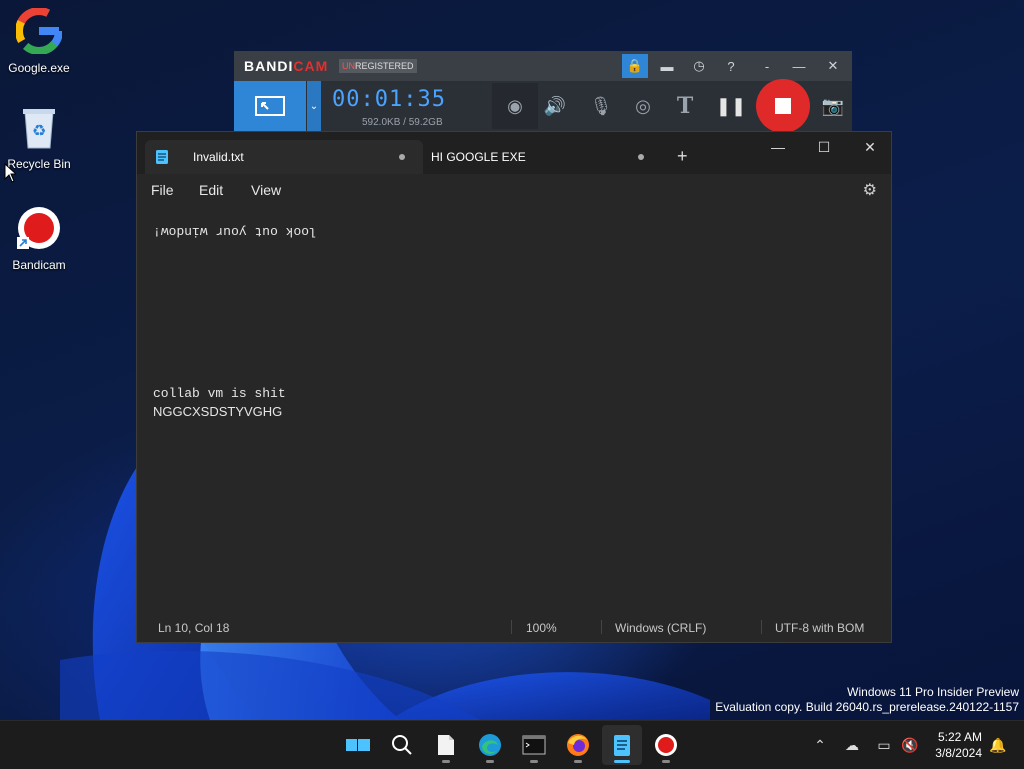 The width and height of the screenshot is (1024, 769). I want to click on mini-mode-button: -, so click(767, 66).